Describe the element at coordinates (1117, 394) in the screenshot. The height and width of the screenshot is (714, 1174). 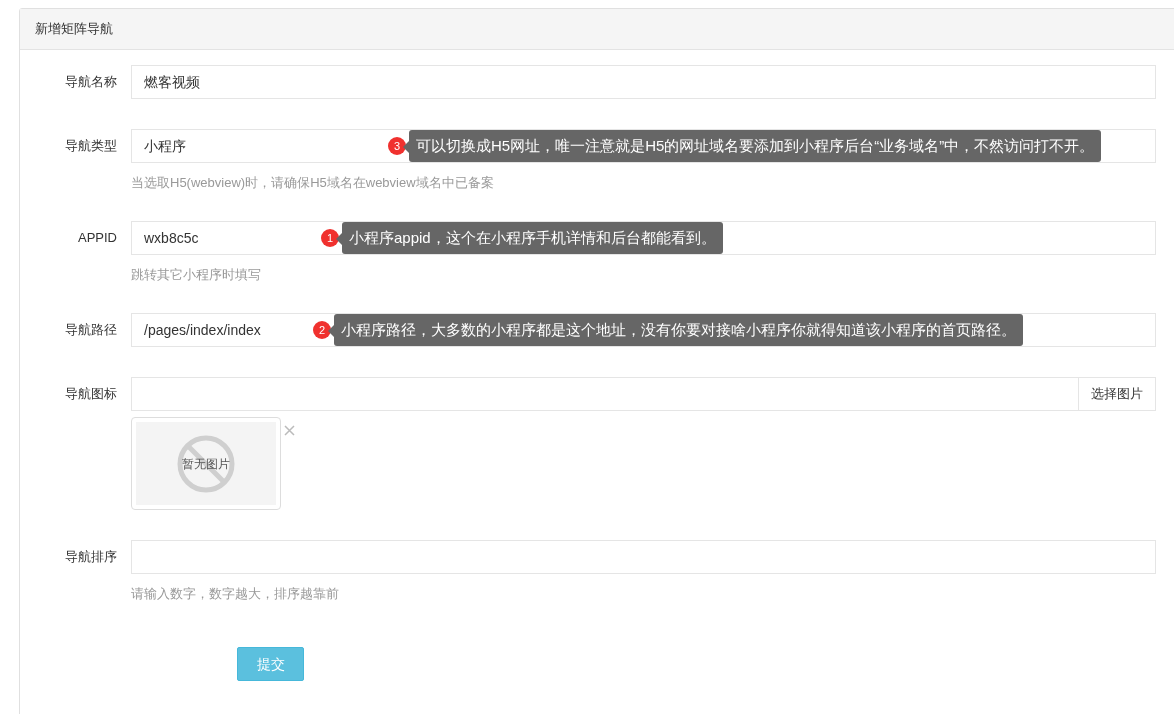
I see `choose-image-button: 选择图片` at that location.